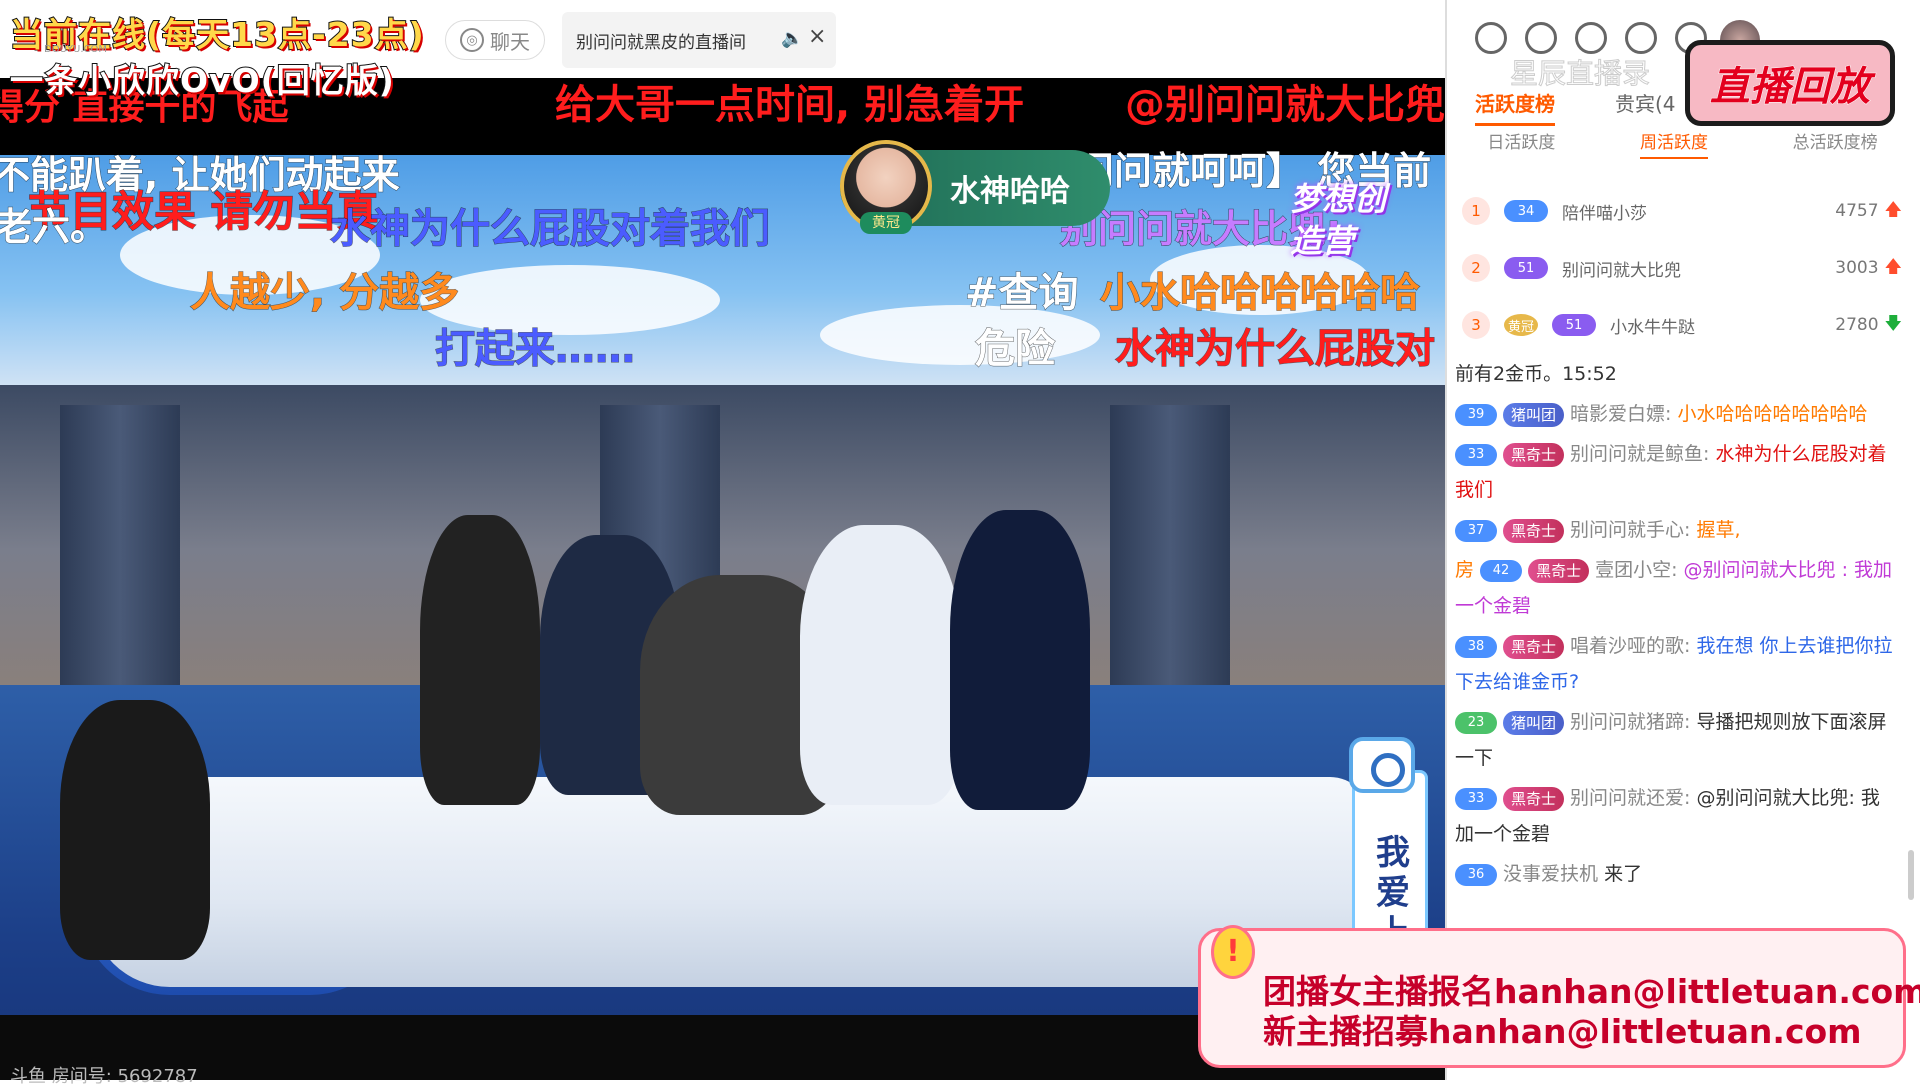 The height and width of the screenshot is (1088, 1920). I want to click on chat-bubble-icon: ◎, so click(472, 40).